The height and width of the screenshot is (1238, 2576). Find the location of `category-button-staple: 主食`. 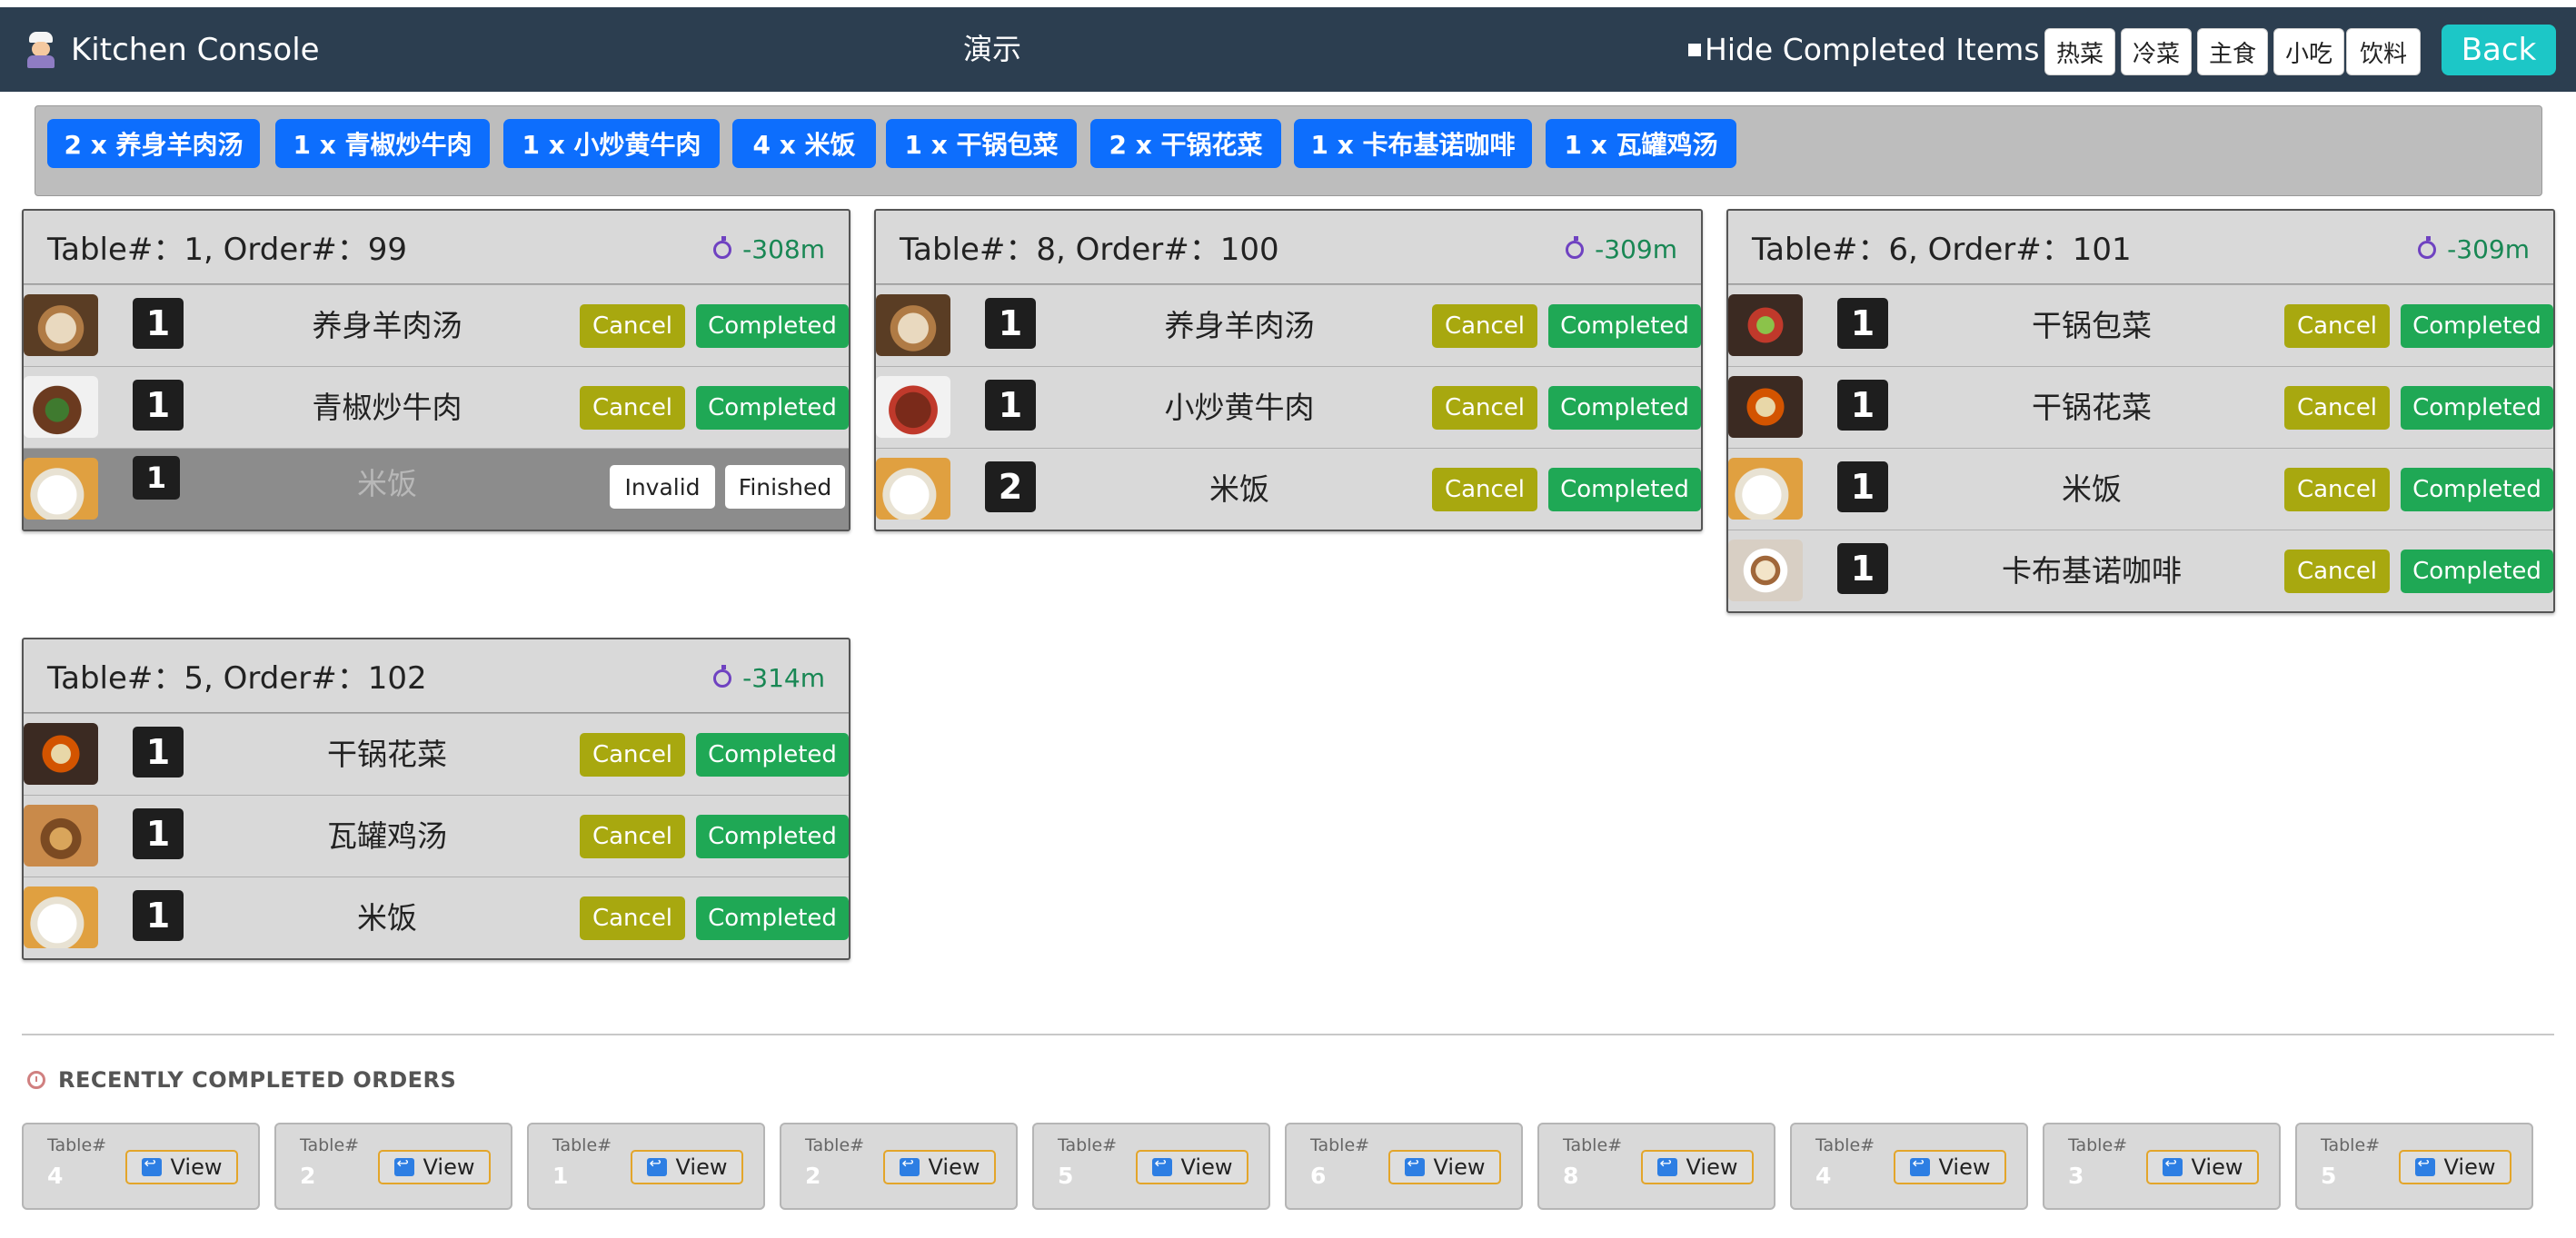

category-button-staple: 主食 is located at coordinates (2232, 51).